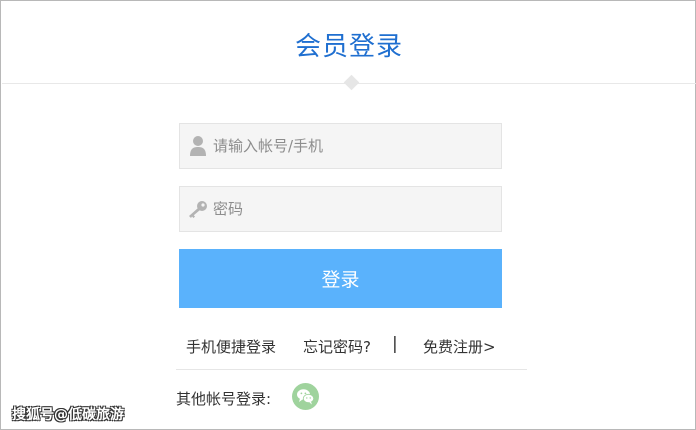 Image resolution: width=696 pixels, height=430 pixels. Describe the element at coordinates (305, 396) in the screenshot. I see `wechat-icon` at that location.